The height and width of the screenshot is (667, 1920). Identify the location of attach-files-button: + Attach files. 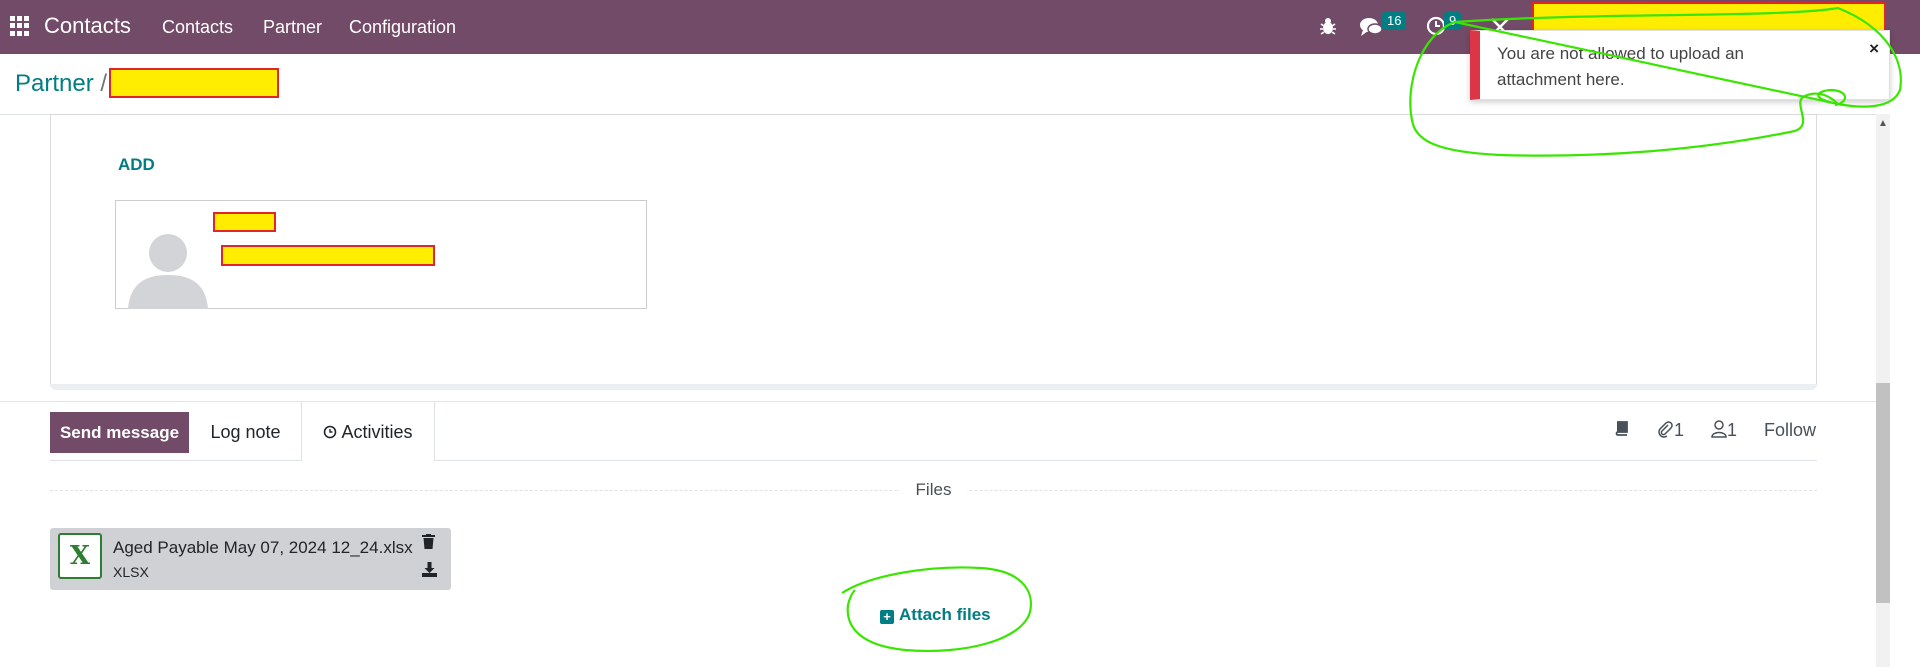
(935, 615).